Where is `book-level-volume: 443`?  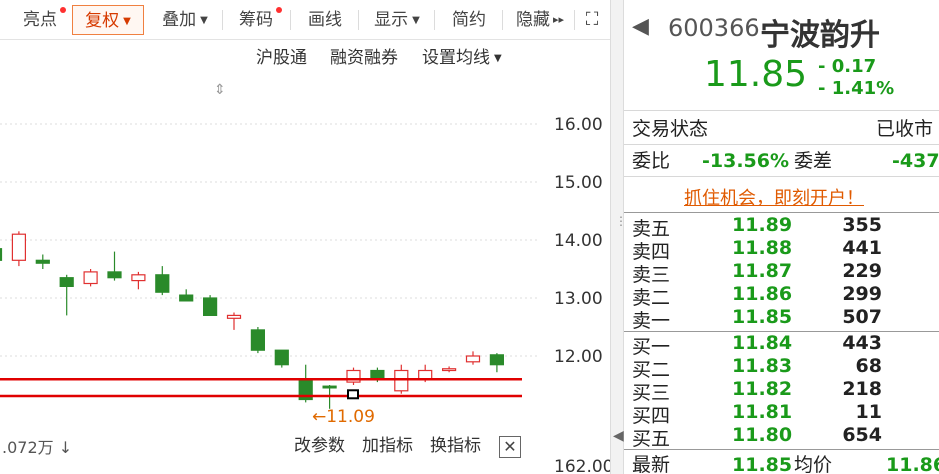
book-level-volume: 443 is located at coordinates (862, 343).